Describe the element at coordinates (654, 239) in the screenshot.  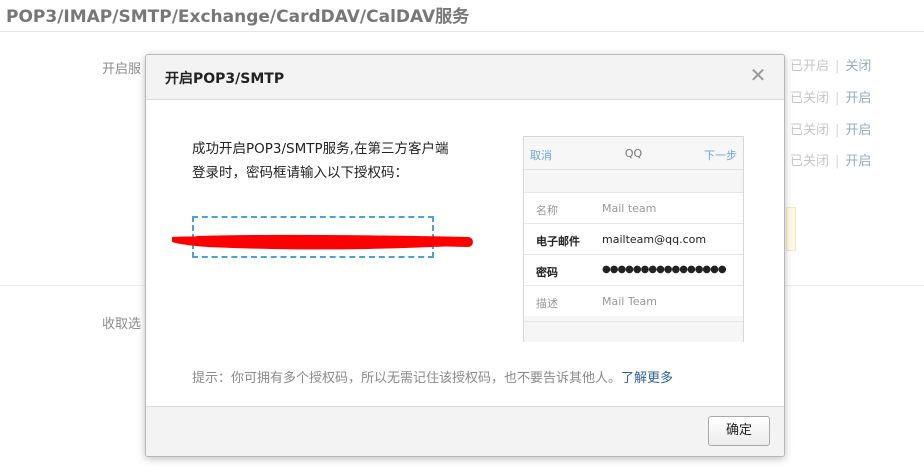
I see `row-value: mailteam@qq.com` at that location.